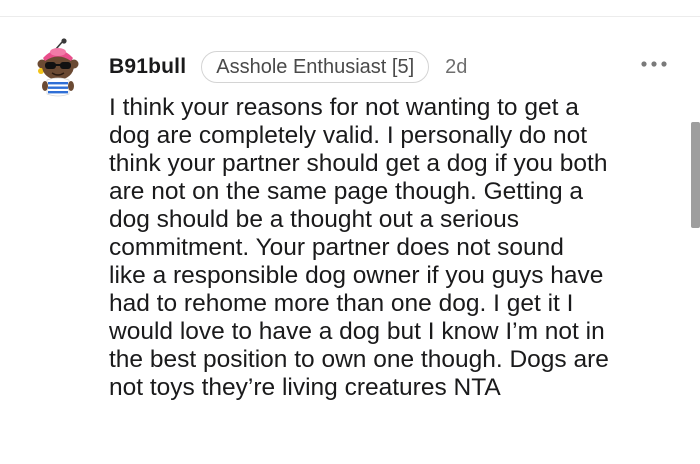 The width and height of the screenshot is (700, 464). I want to click on comment-header: B91bull Asshole Enthusiast [5] 2d, so click(288, 67).